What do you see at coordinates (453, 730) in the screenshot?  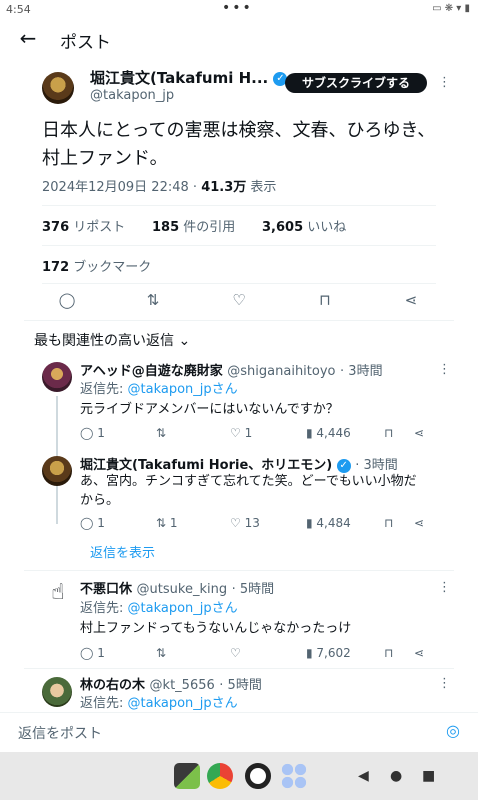 I see `camera-icon: ◎` at bounding box center [453, 730].